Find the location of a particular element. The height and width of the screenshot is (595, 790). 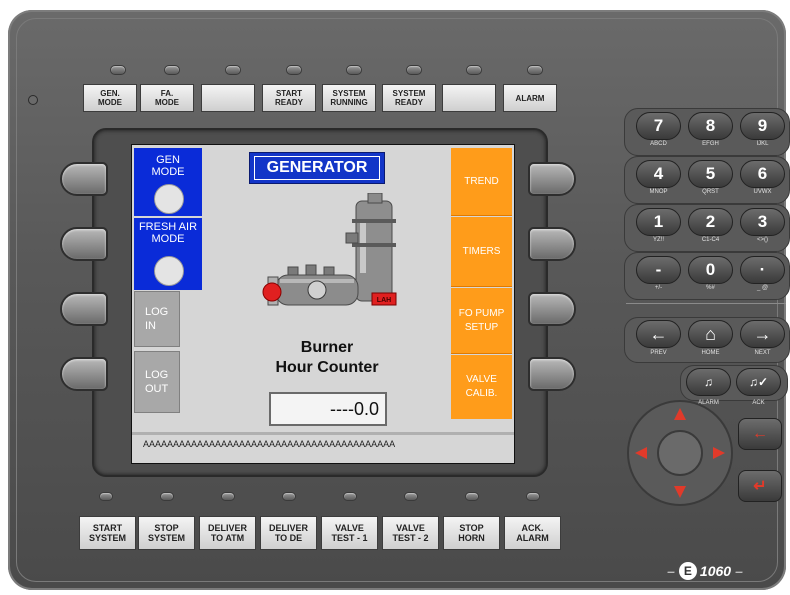

key-6: 6 is located at coordinates (762, 174).